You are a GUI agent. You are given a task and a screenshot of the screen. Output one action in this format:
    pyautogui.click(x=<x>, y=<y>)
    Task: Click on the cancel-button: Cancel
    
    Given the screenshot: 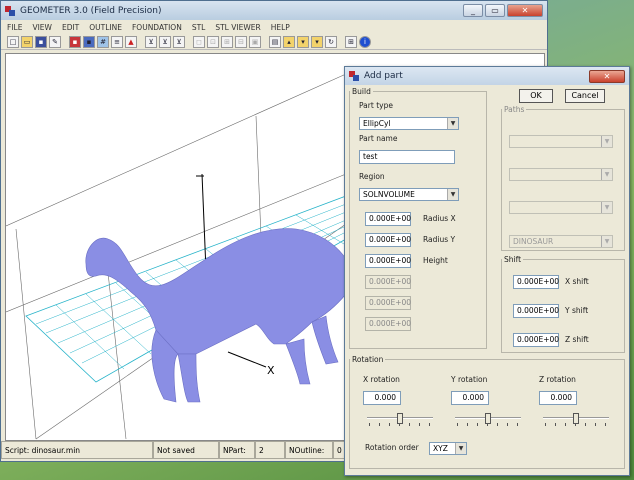 What is the action you would take?
    pyautogui.click(x=585, y=96)
    